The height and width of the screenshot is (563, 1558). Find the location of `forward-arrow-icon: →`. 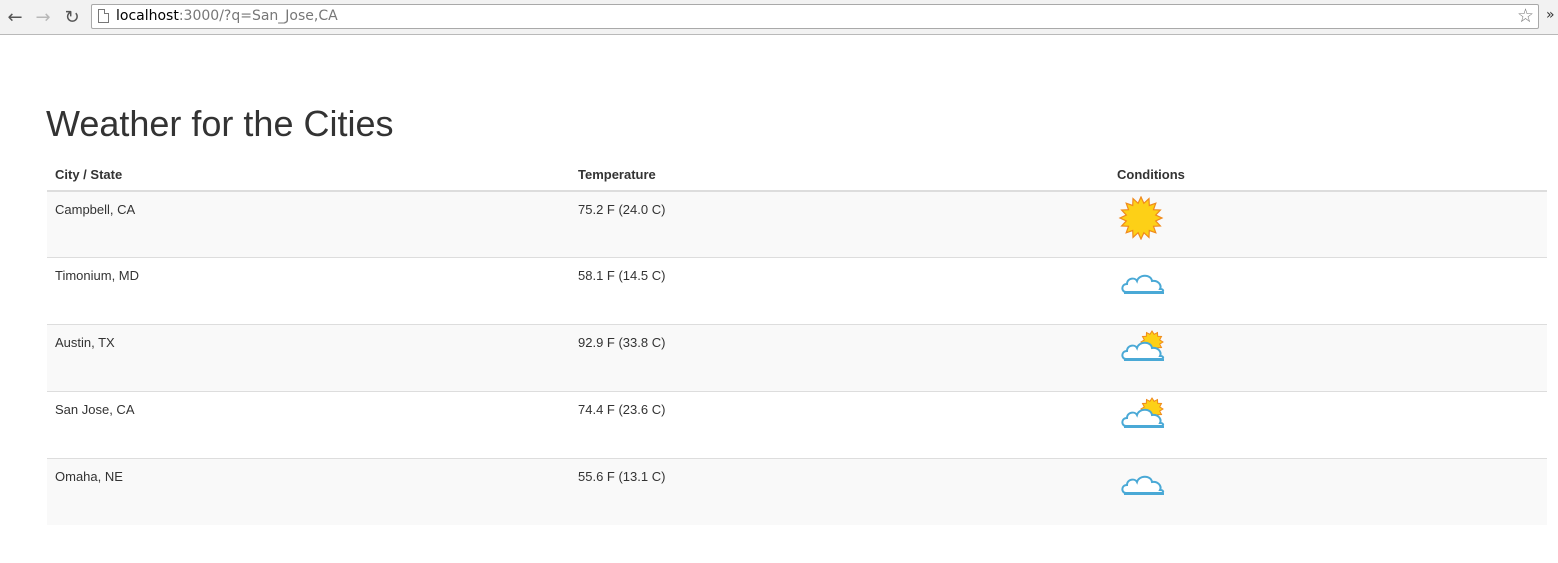

forward-arrow-icon: → is located at coordinates (43, 17).